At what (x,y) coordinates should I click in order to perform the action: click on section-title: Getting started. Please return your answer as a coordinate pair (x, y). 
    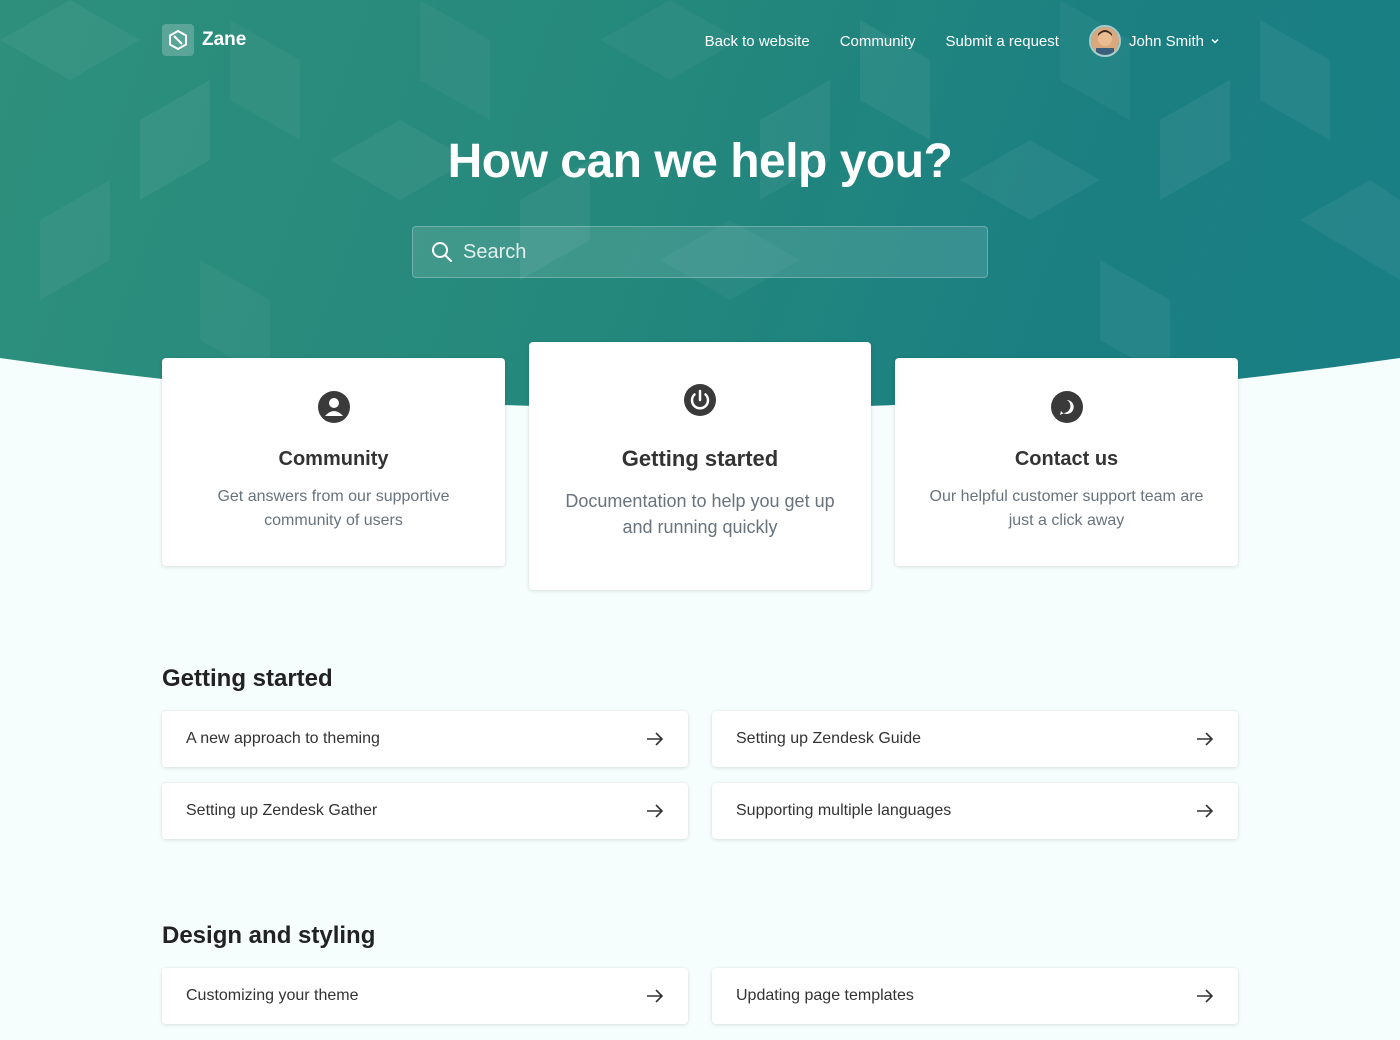
    Looking at the image, I should click on (247, 678).